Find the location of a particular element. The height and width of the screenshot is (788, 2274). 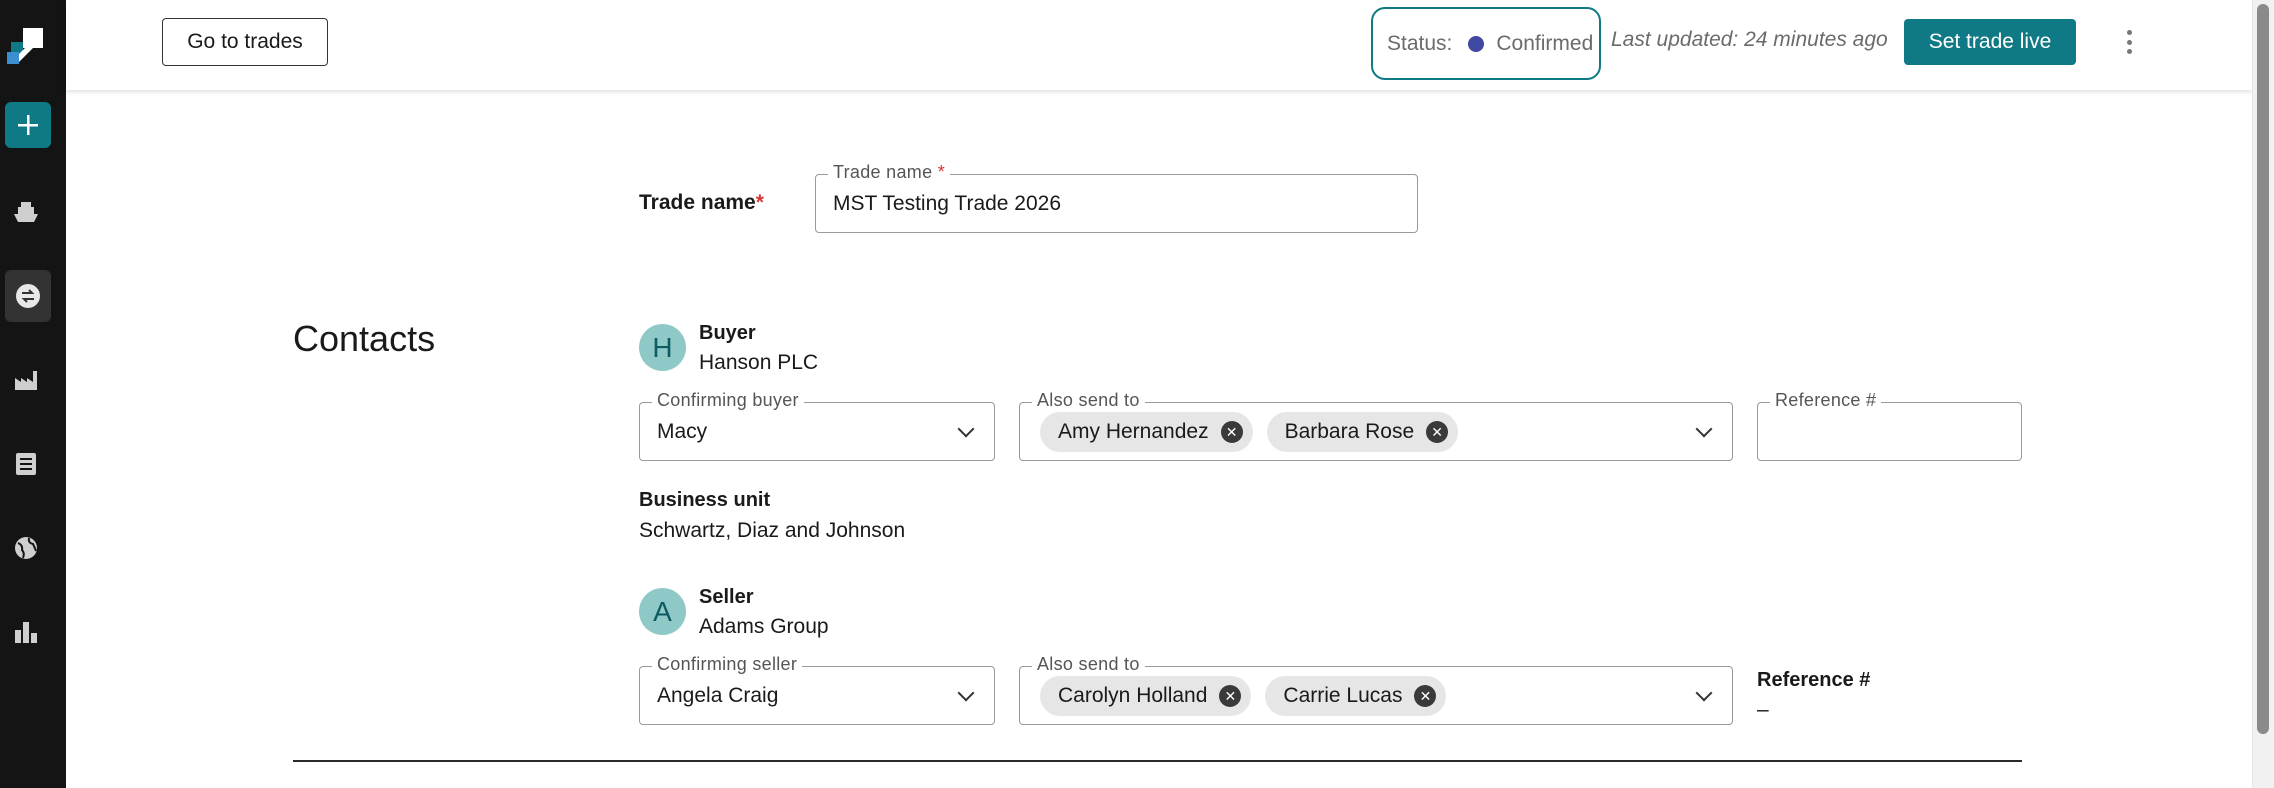

nav-analytics is located at coordinates (26, 632).